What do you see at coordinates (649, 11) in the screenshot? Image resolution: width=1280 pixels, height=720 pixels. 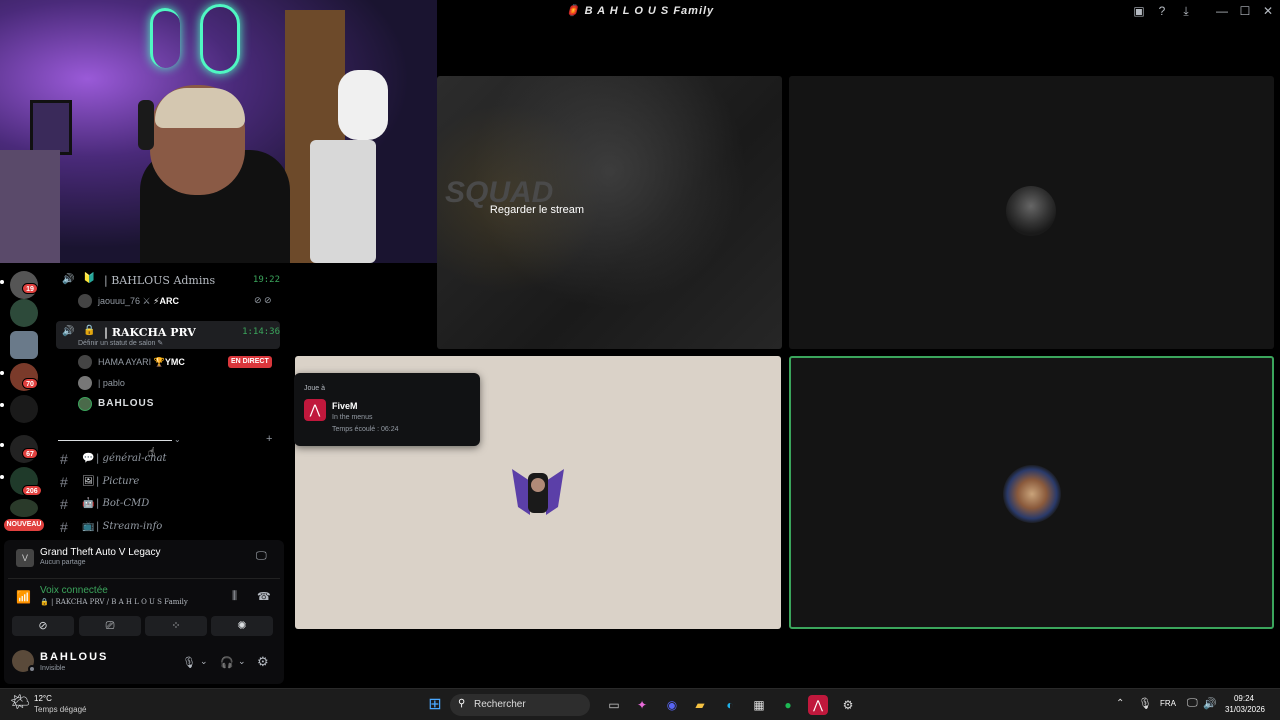 I see `app-title-text: B A H L O U S Family` at bounding box center [649, 11].